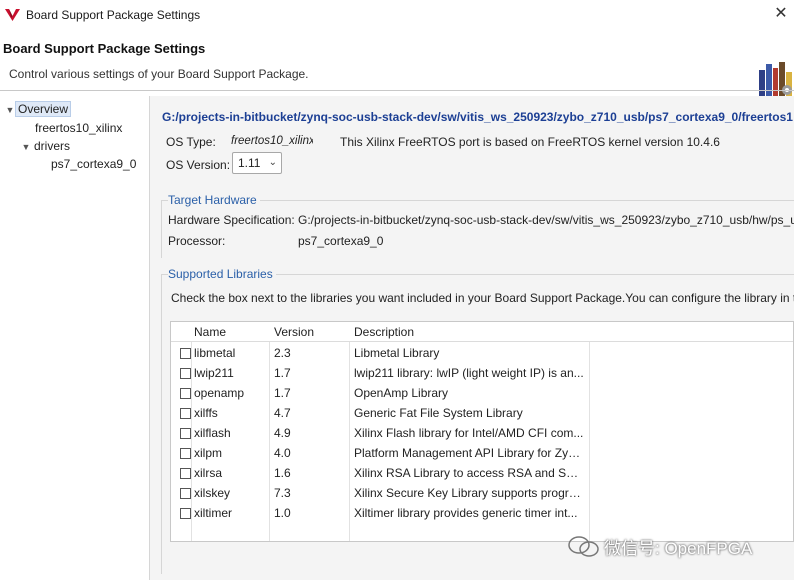 This screenshot has height=580, width=794. I want to click on processor-label: Processor:, so click(197, 241).